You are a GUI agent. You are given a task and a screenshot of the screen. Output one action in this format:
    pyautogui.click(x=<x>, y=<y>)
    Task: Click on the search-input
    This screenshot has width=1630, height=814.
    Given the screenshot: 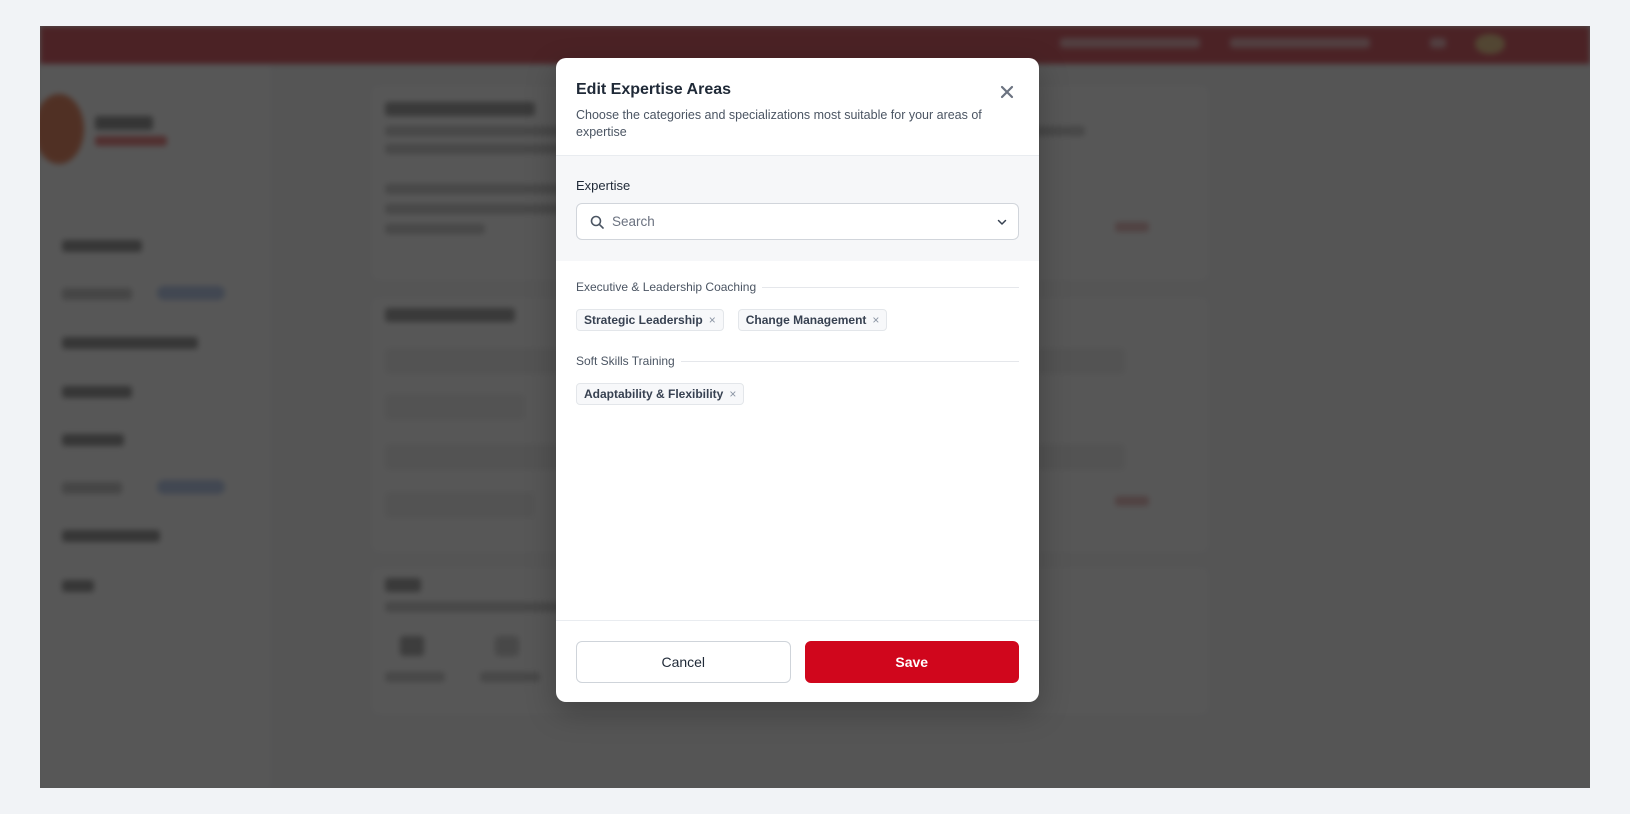 What is the action you would take?
    pyautogui.click(x=804, y=221)
    